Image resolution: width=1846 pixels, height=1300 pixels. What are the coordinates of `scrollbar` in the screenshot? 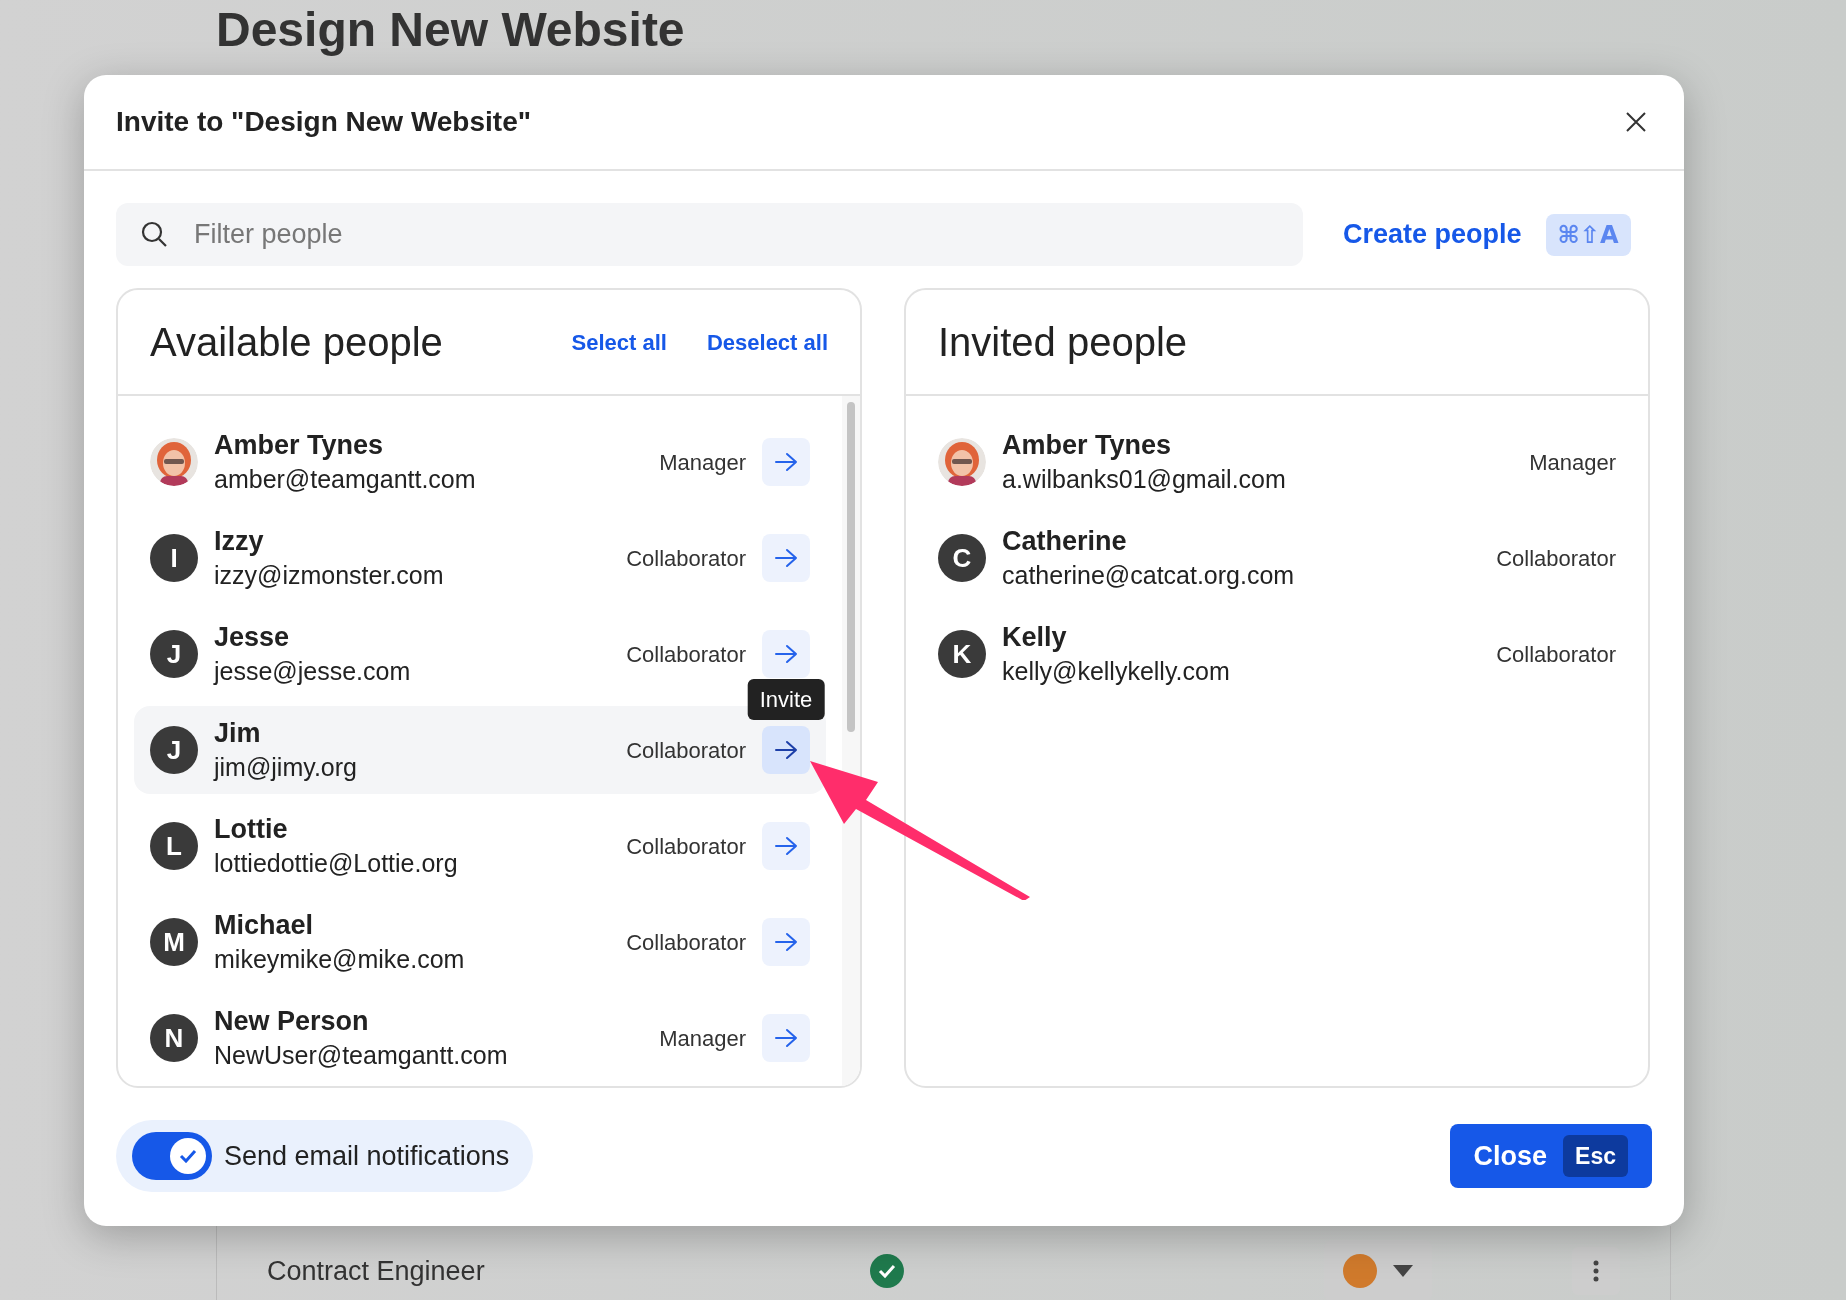 It's located at (851, 567).